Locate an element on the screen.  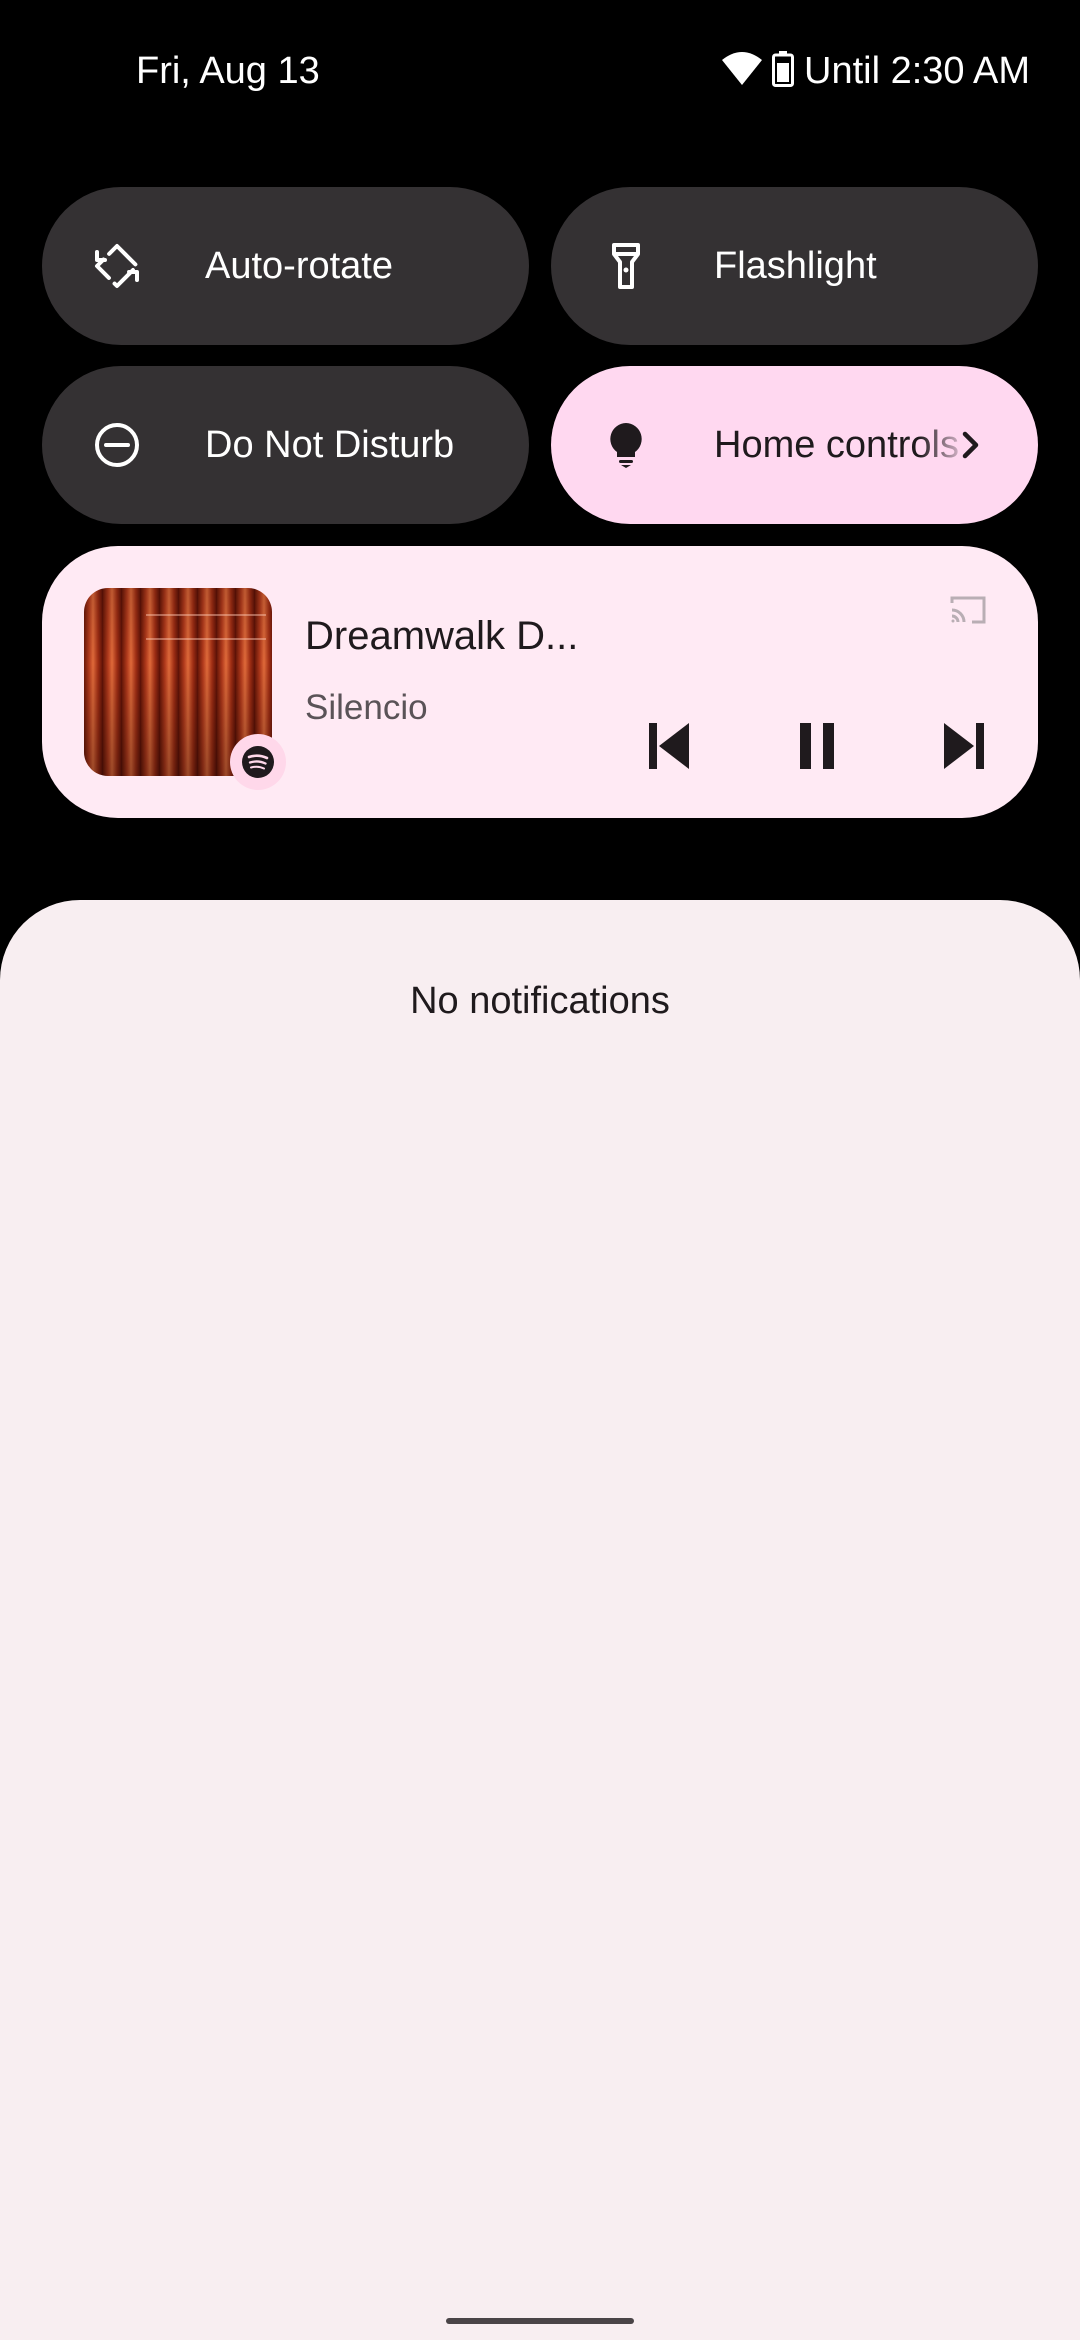
previous-button is located at coordinates (669, 748).